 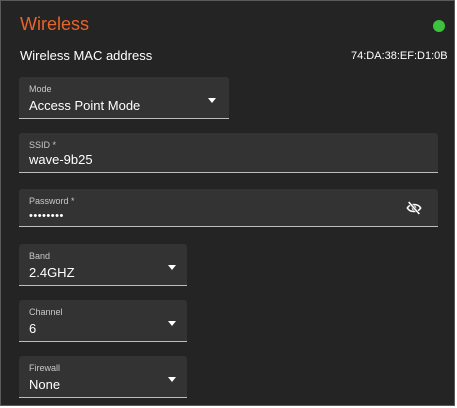 I want to click on status-indicator, so click(x=439, y=26).